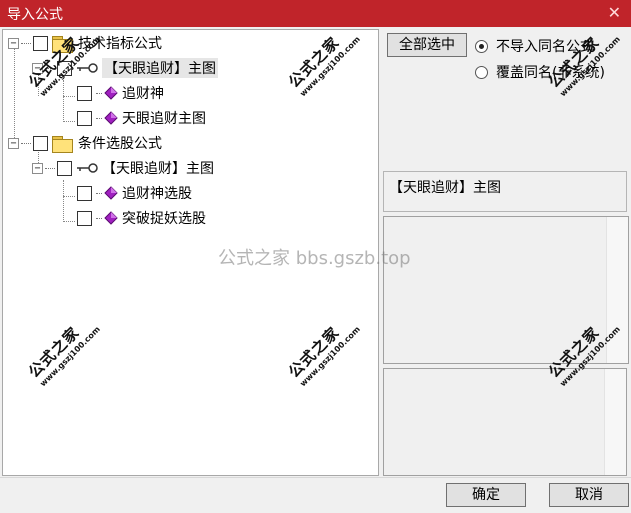 Image resolution: width=631 pixels, height=513 pixels. I want to click on node-label: 追财神选股, so click(157, 194).